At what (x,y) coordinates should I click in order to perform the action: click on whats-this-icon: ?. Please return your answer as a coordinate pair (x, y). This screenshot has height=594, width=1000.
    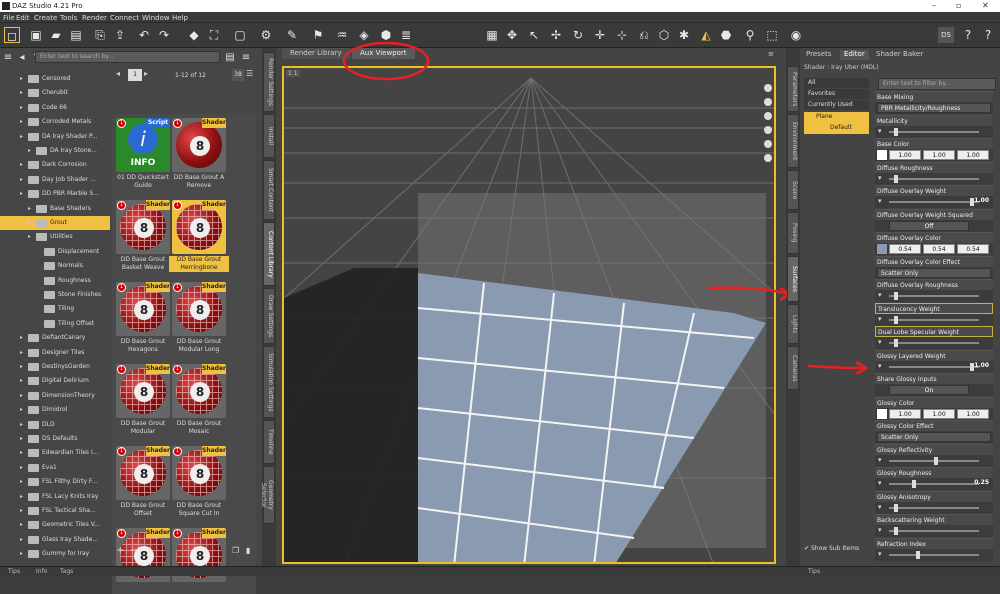
    Looking at the image, I should click on (988, 35).